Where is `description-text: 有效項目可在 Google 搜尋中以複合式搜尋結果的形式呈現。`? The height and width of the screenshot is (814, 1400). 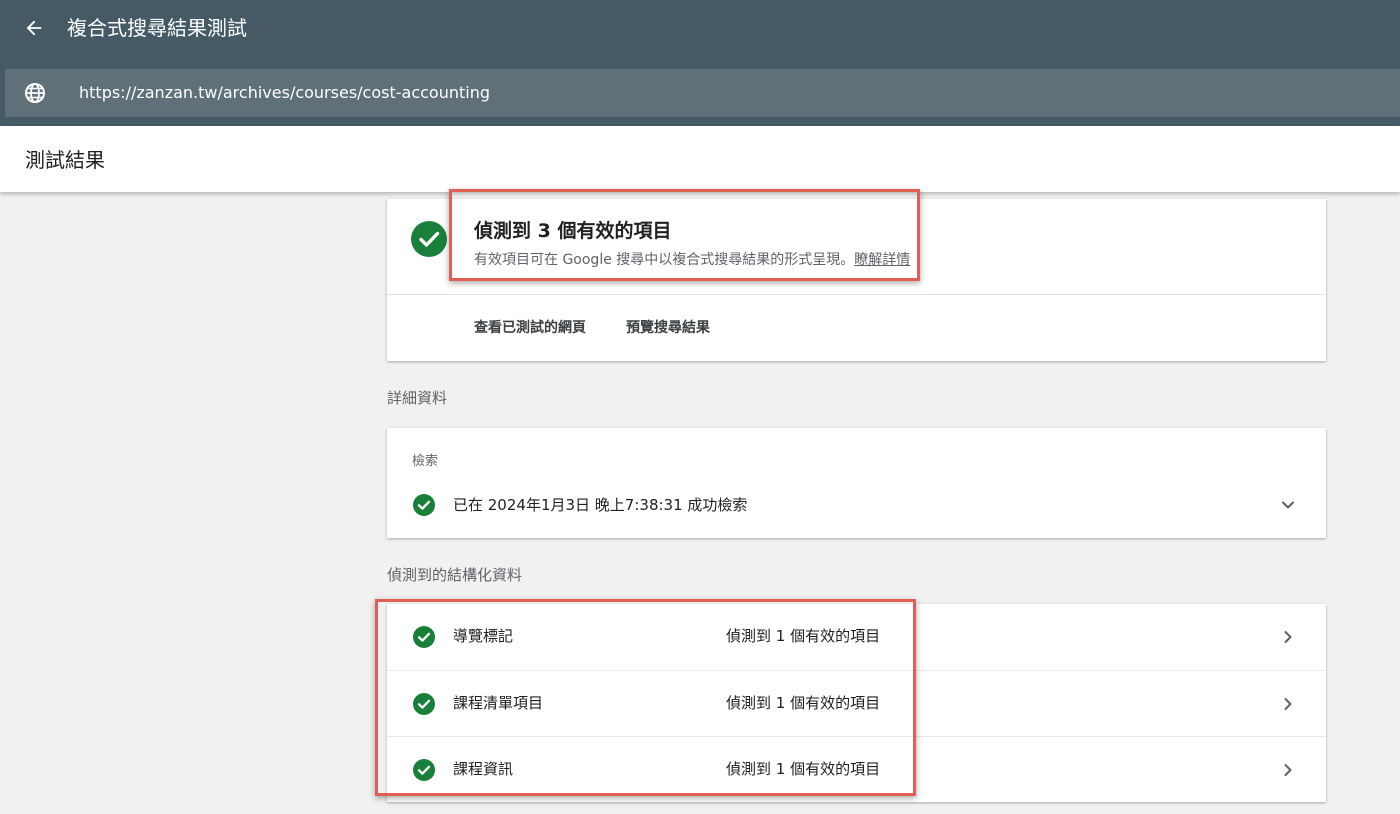
description-text: 有效項目可在 Google 搜尋中以複合式搜尋結果的形式呈現。 is located at coordinates (664, 260).